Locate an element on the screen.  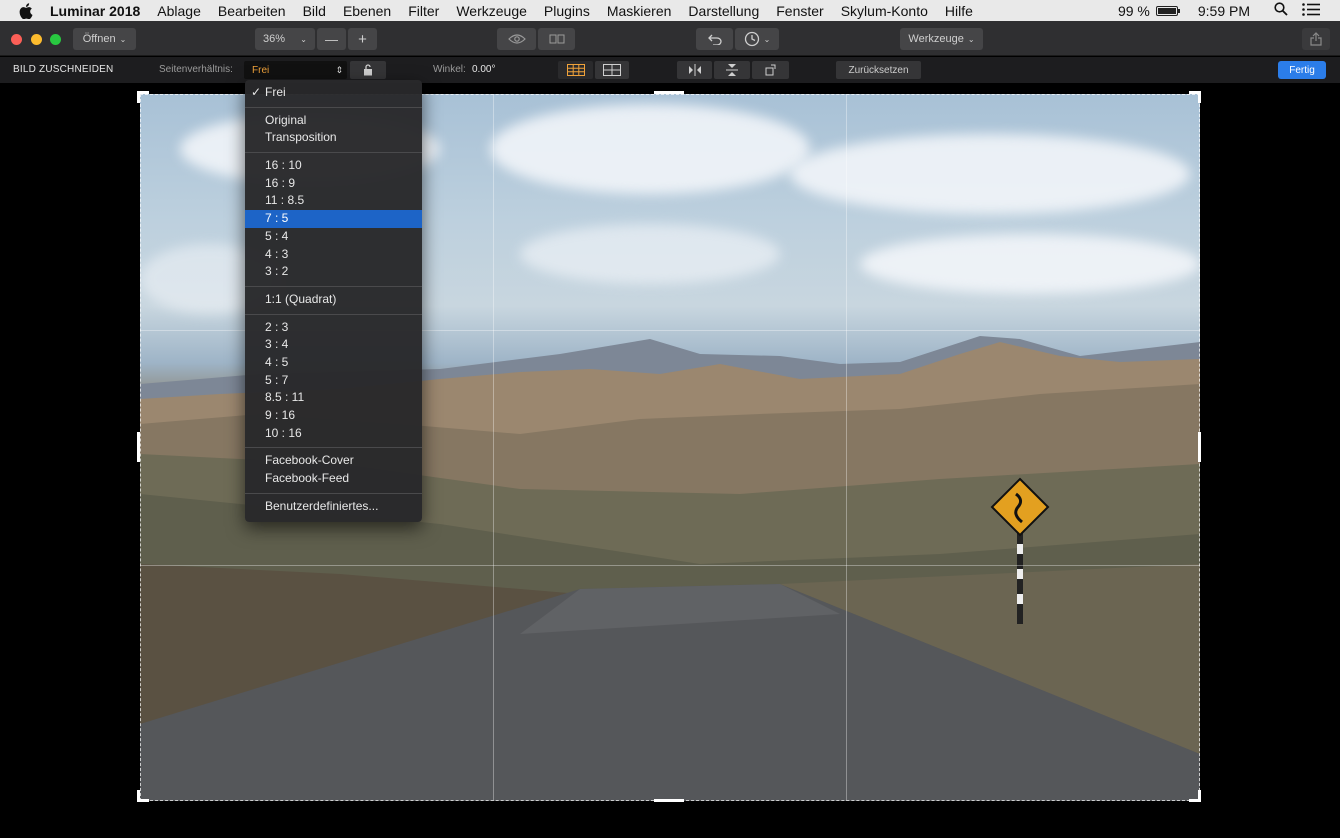
ratio-option-5-4: 5 : 4 is located at coordinates (333, 237).